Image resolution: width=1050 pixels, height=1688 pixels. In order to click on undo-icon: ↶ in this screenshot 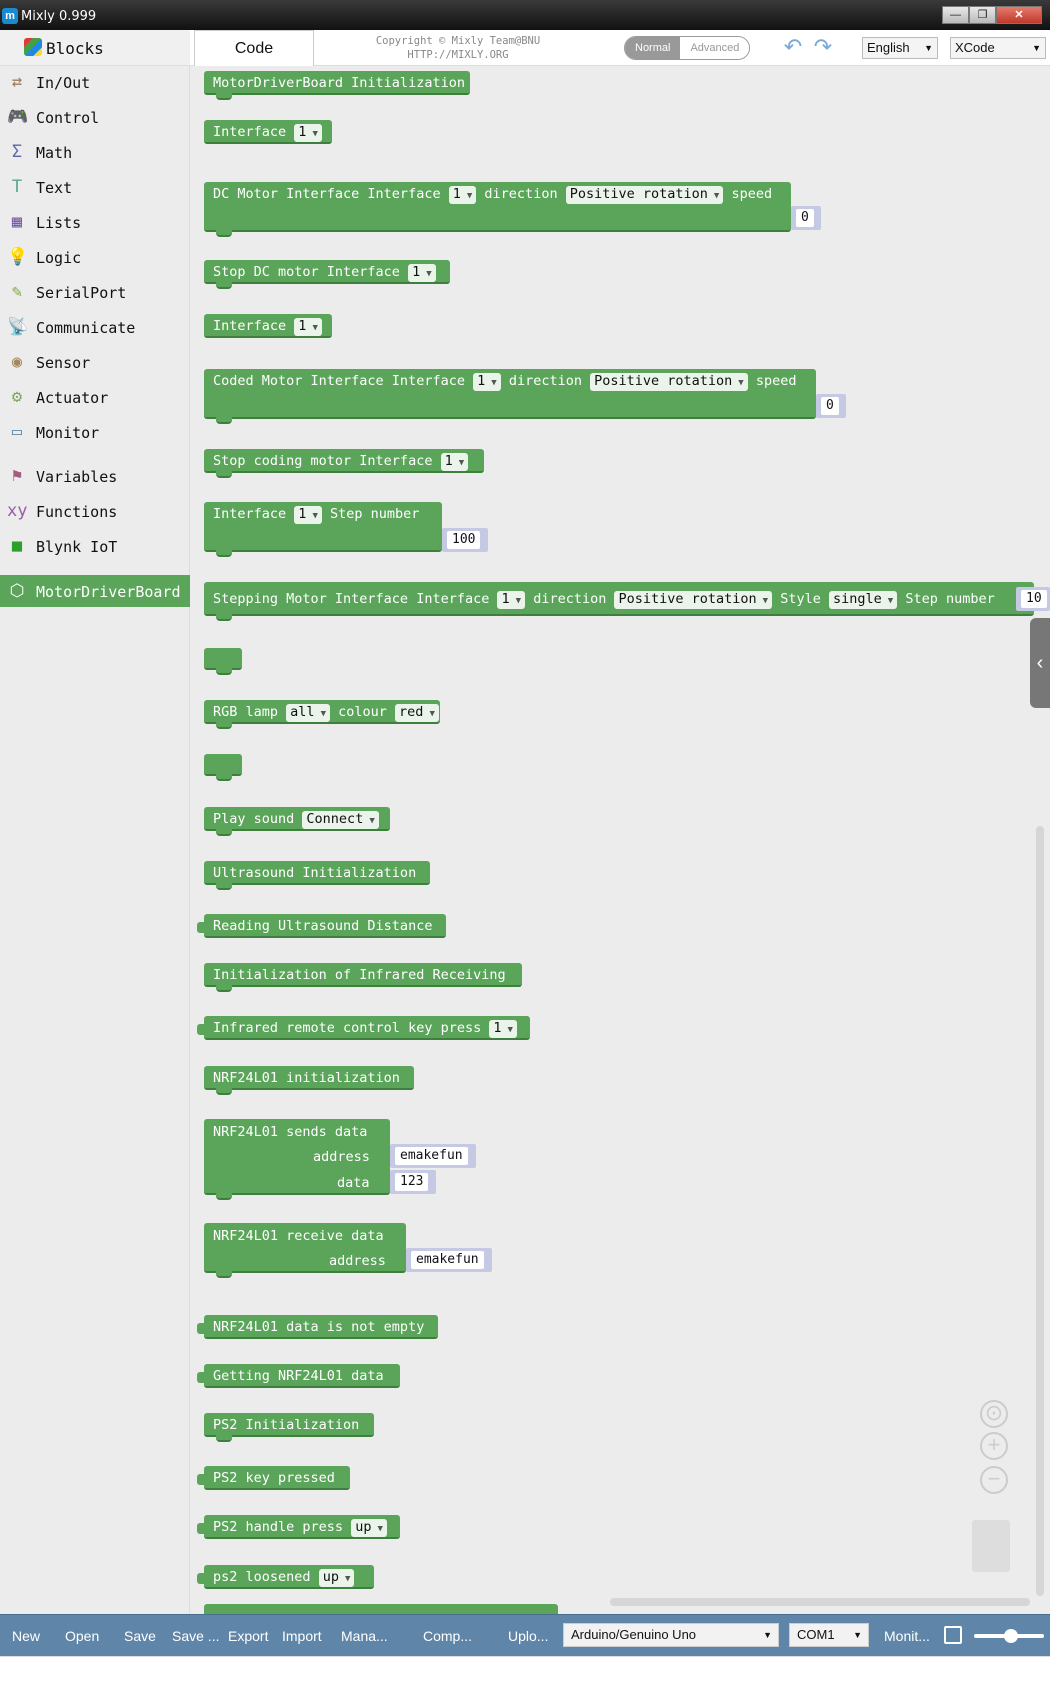, I will do `click(793, 47)`.